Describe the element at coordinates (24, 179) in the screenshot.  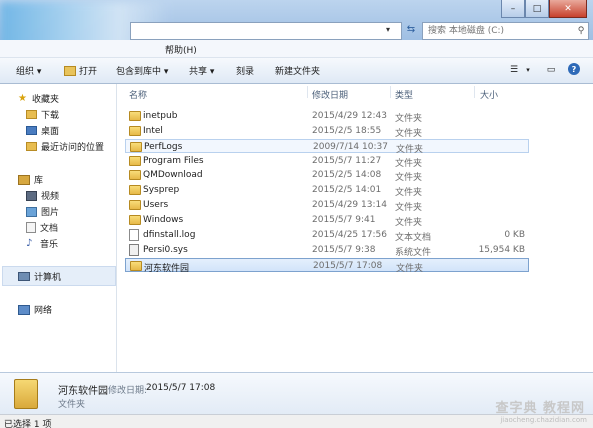
I see `library-icon` at that location.